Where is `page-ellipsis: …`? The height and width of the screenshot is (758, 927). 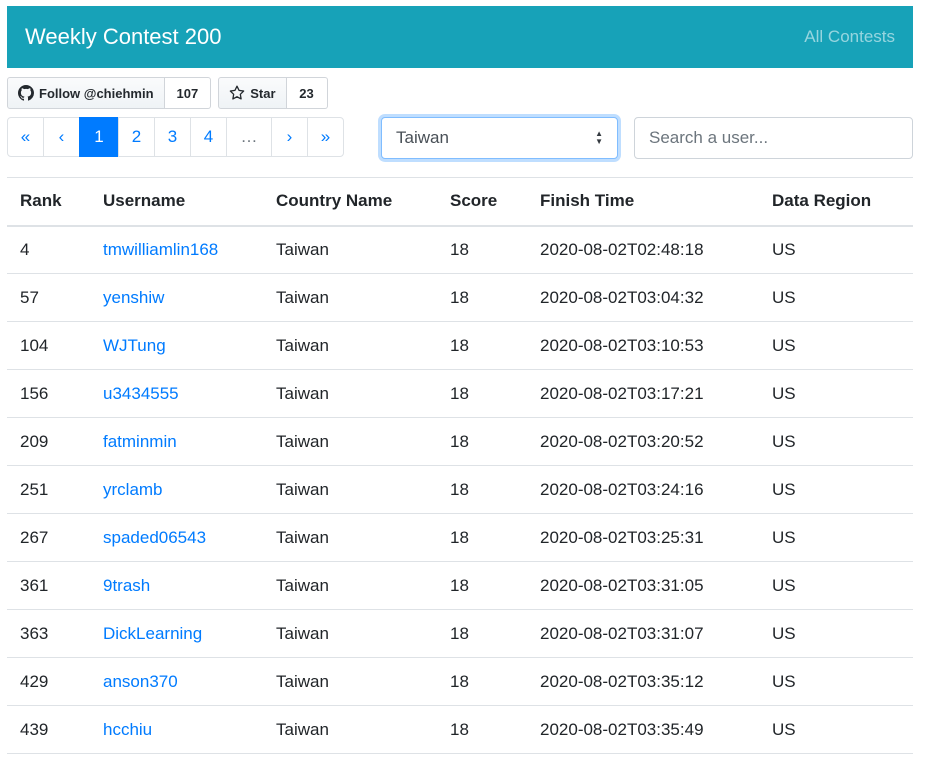 page-ellipsis: … is located at coordinates (249, 137).